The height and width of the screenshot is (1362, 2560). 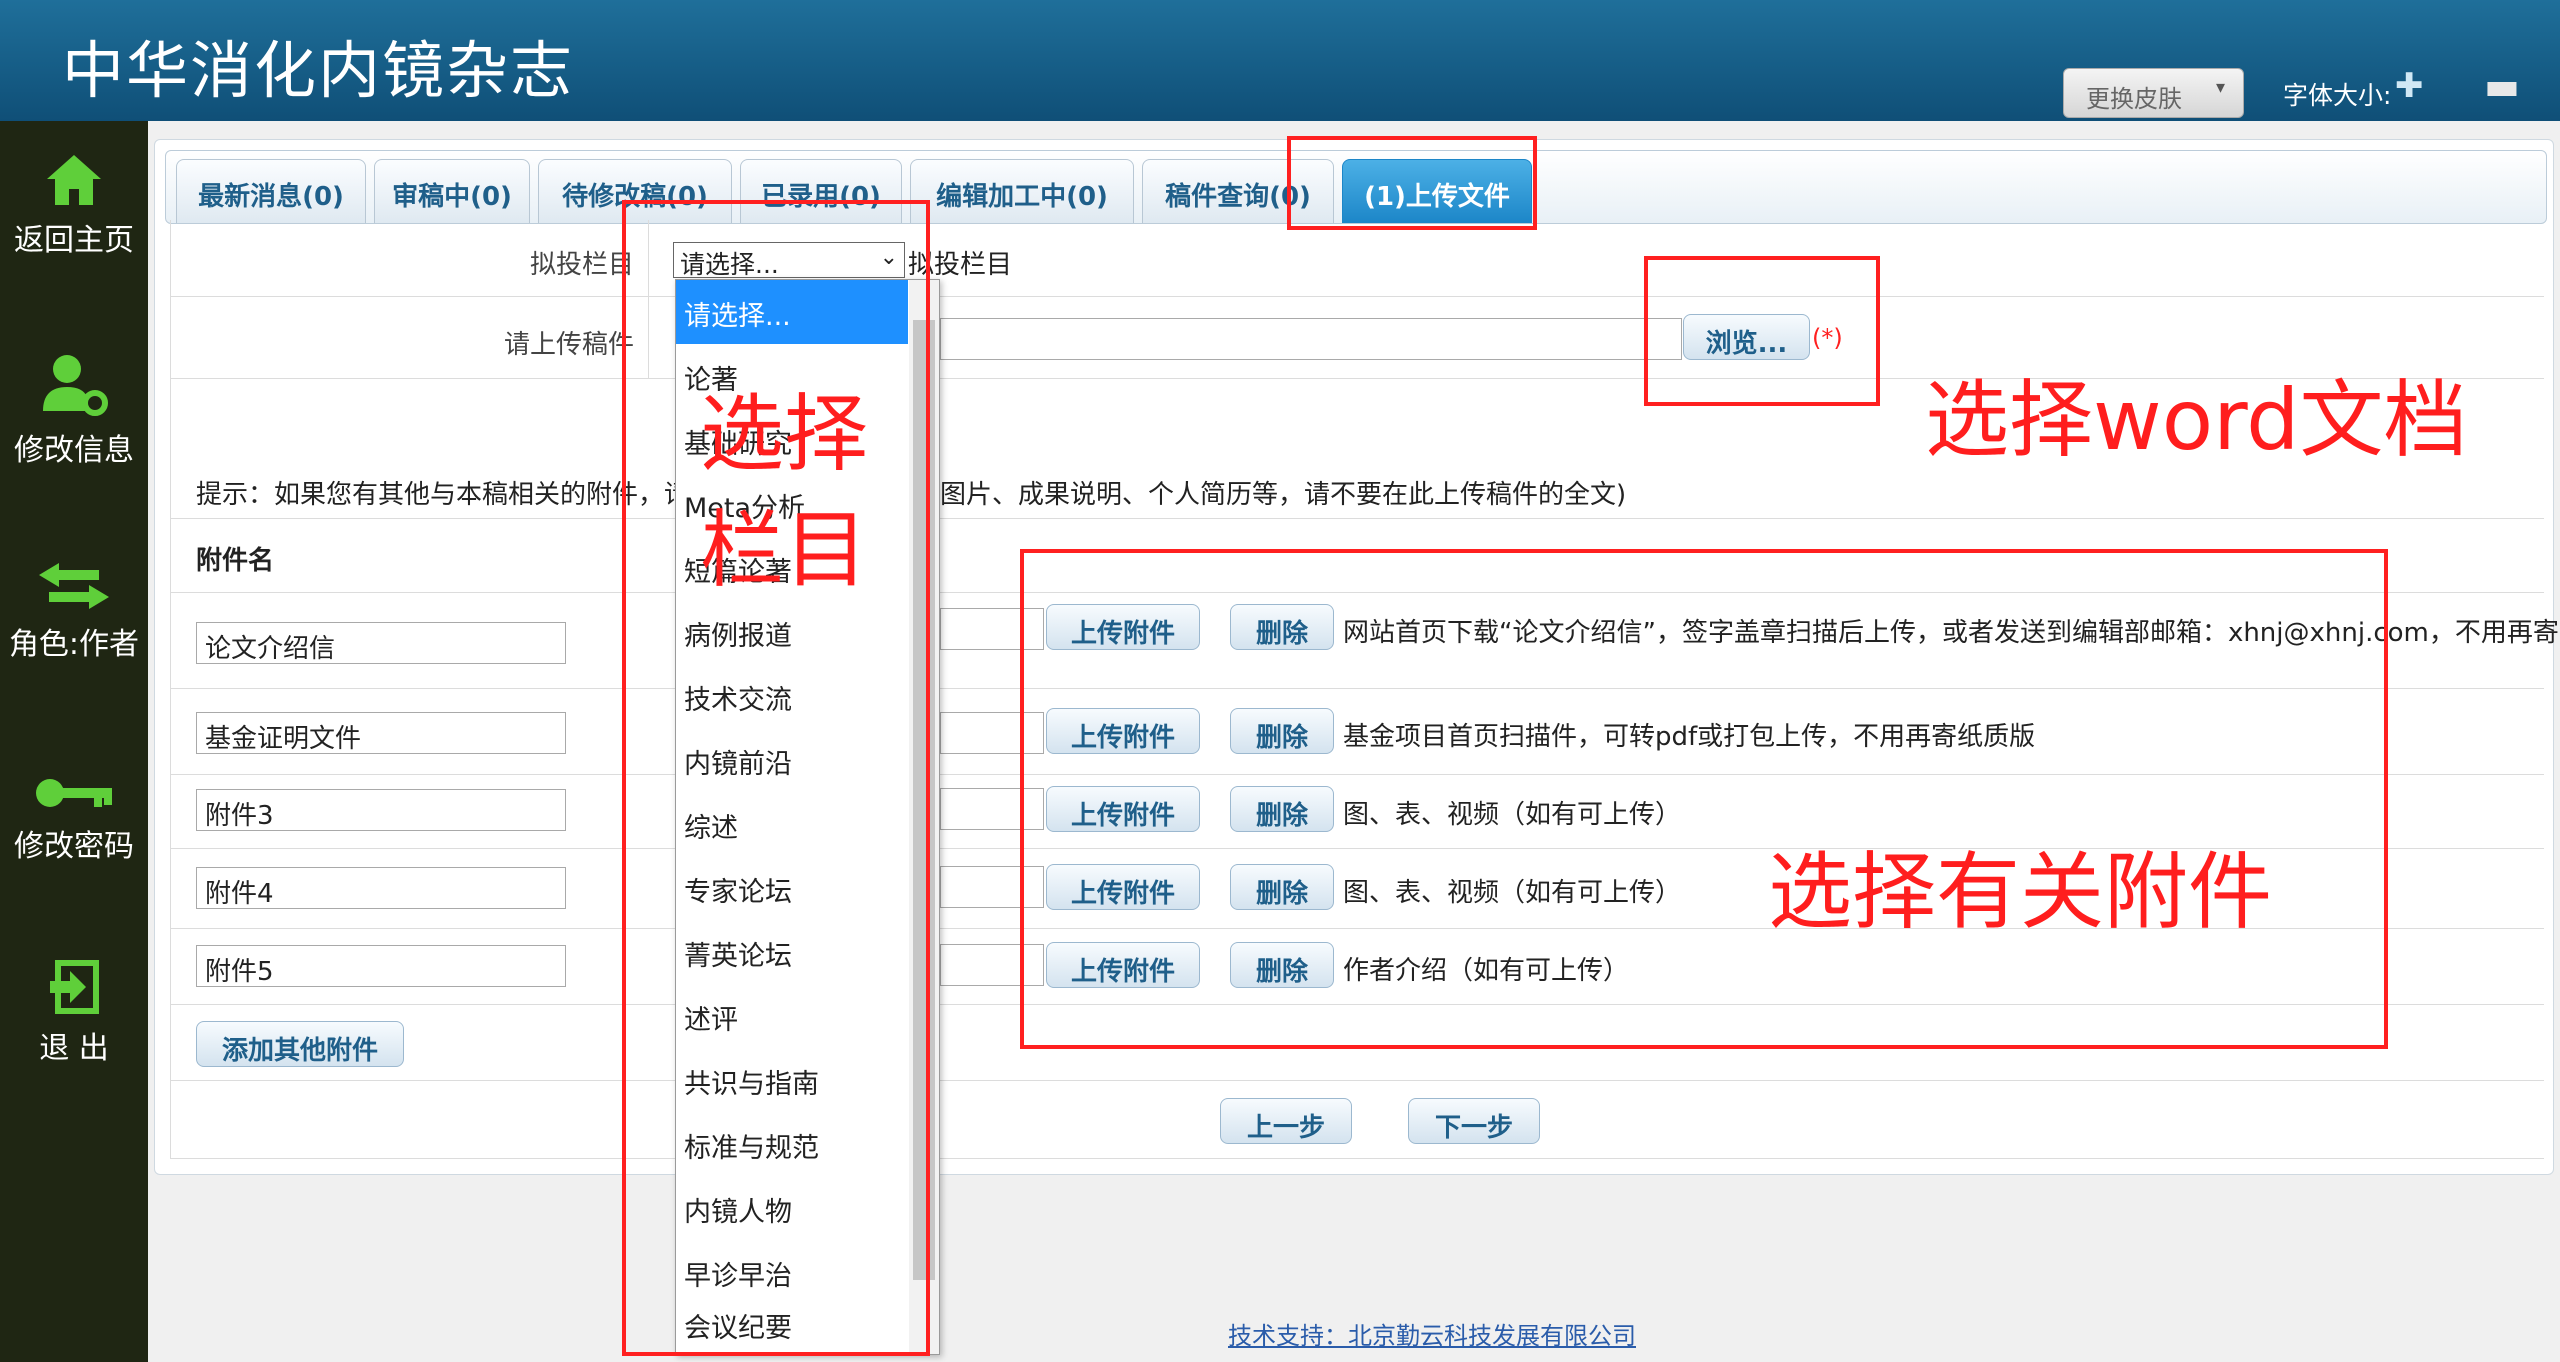 I want to click on column-label: 拟投栏目, so click(x=581, y=265).